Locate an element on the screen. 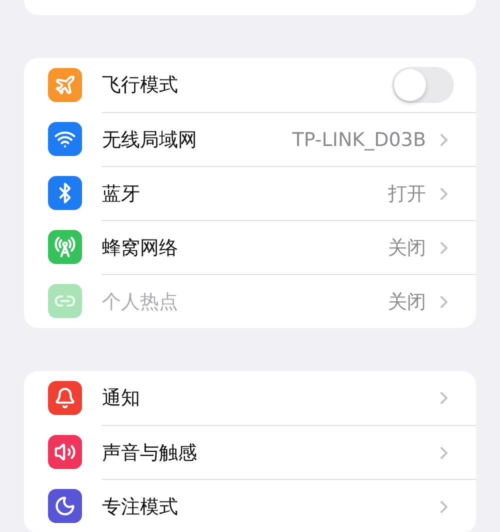  setting-label: 专注模式 is located at coordinates (140, 507).